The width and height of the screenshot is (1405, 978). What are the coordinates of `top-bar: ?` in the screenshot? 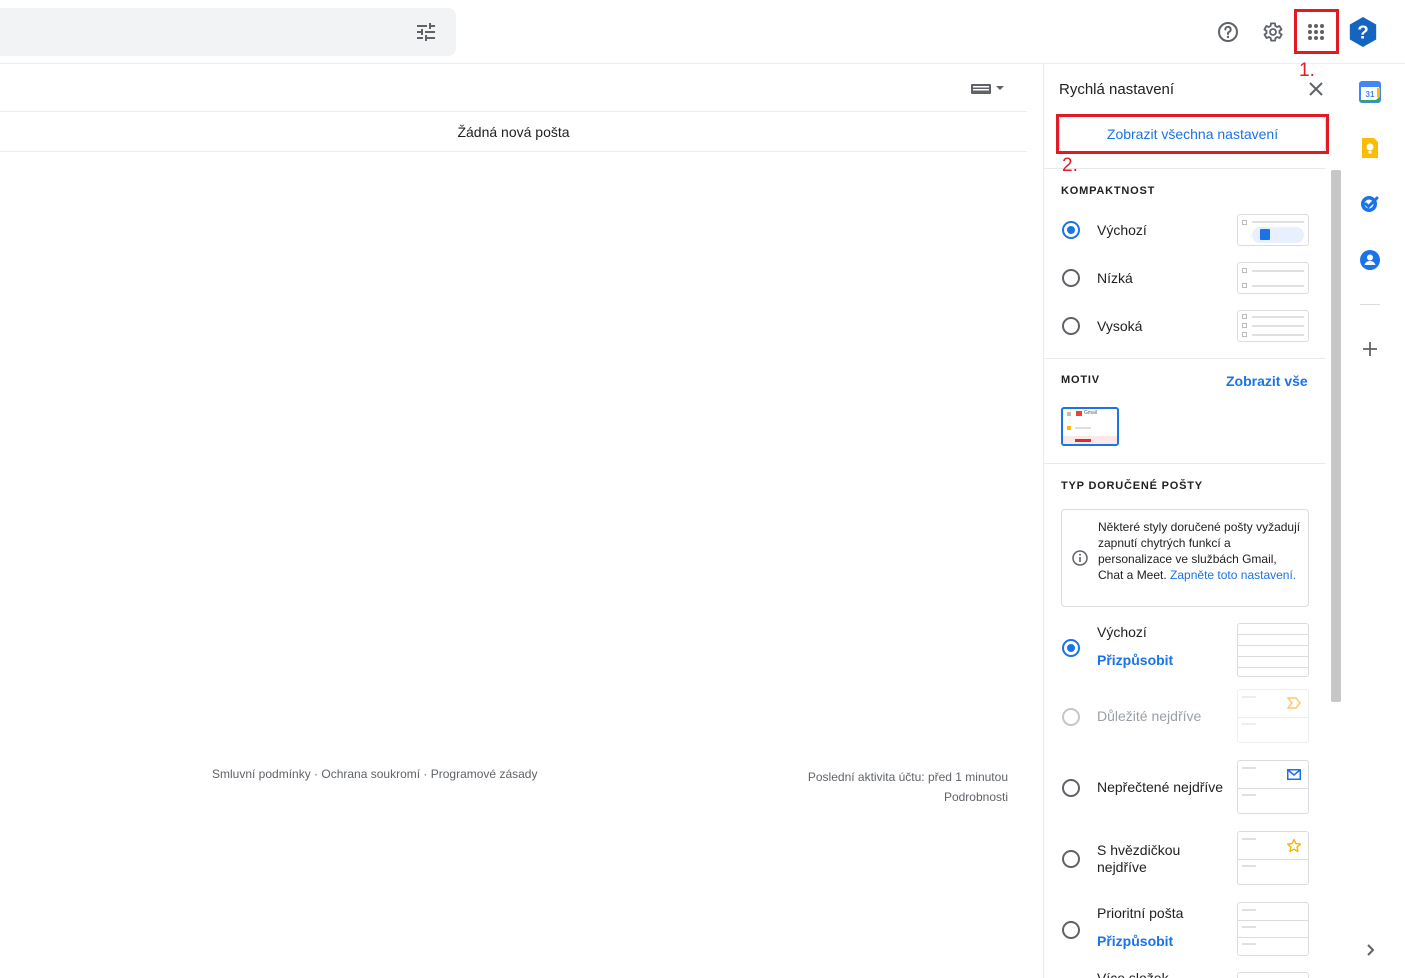 It's located at (702, 32).